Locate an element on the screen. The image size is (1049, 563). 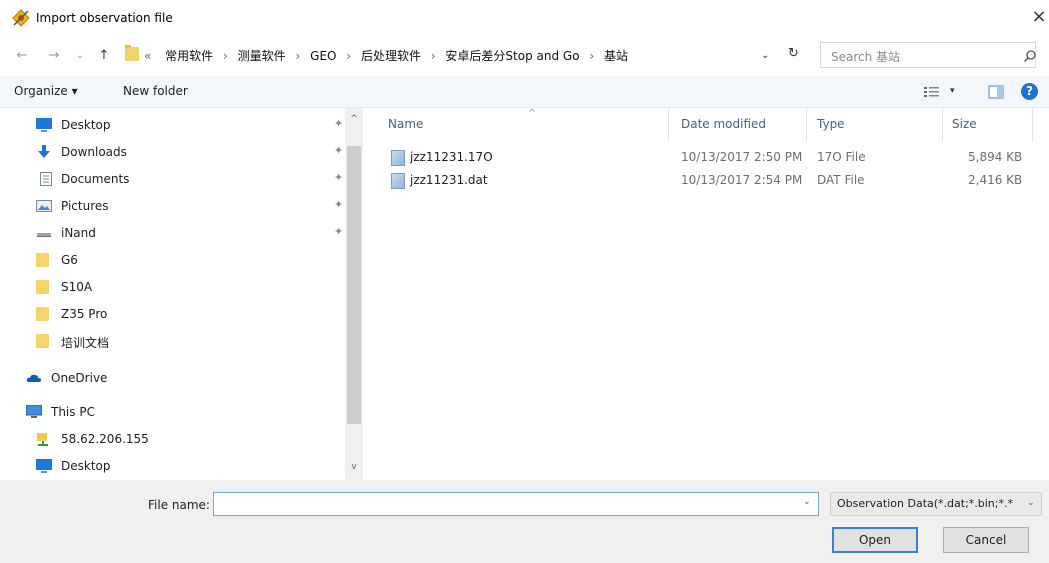
sidebar-item-documents: Documents ✦ is located at coordinates (172, 179).